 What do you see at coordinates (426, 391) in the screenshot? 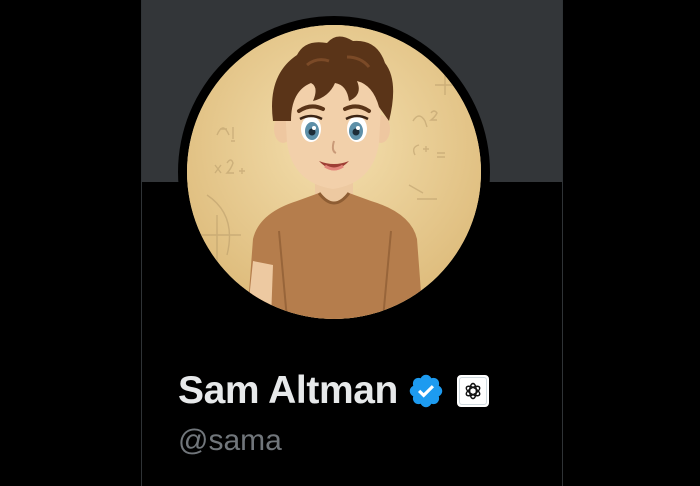
I see `verified-badge-icon` at bounding box center [426, 391].